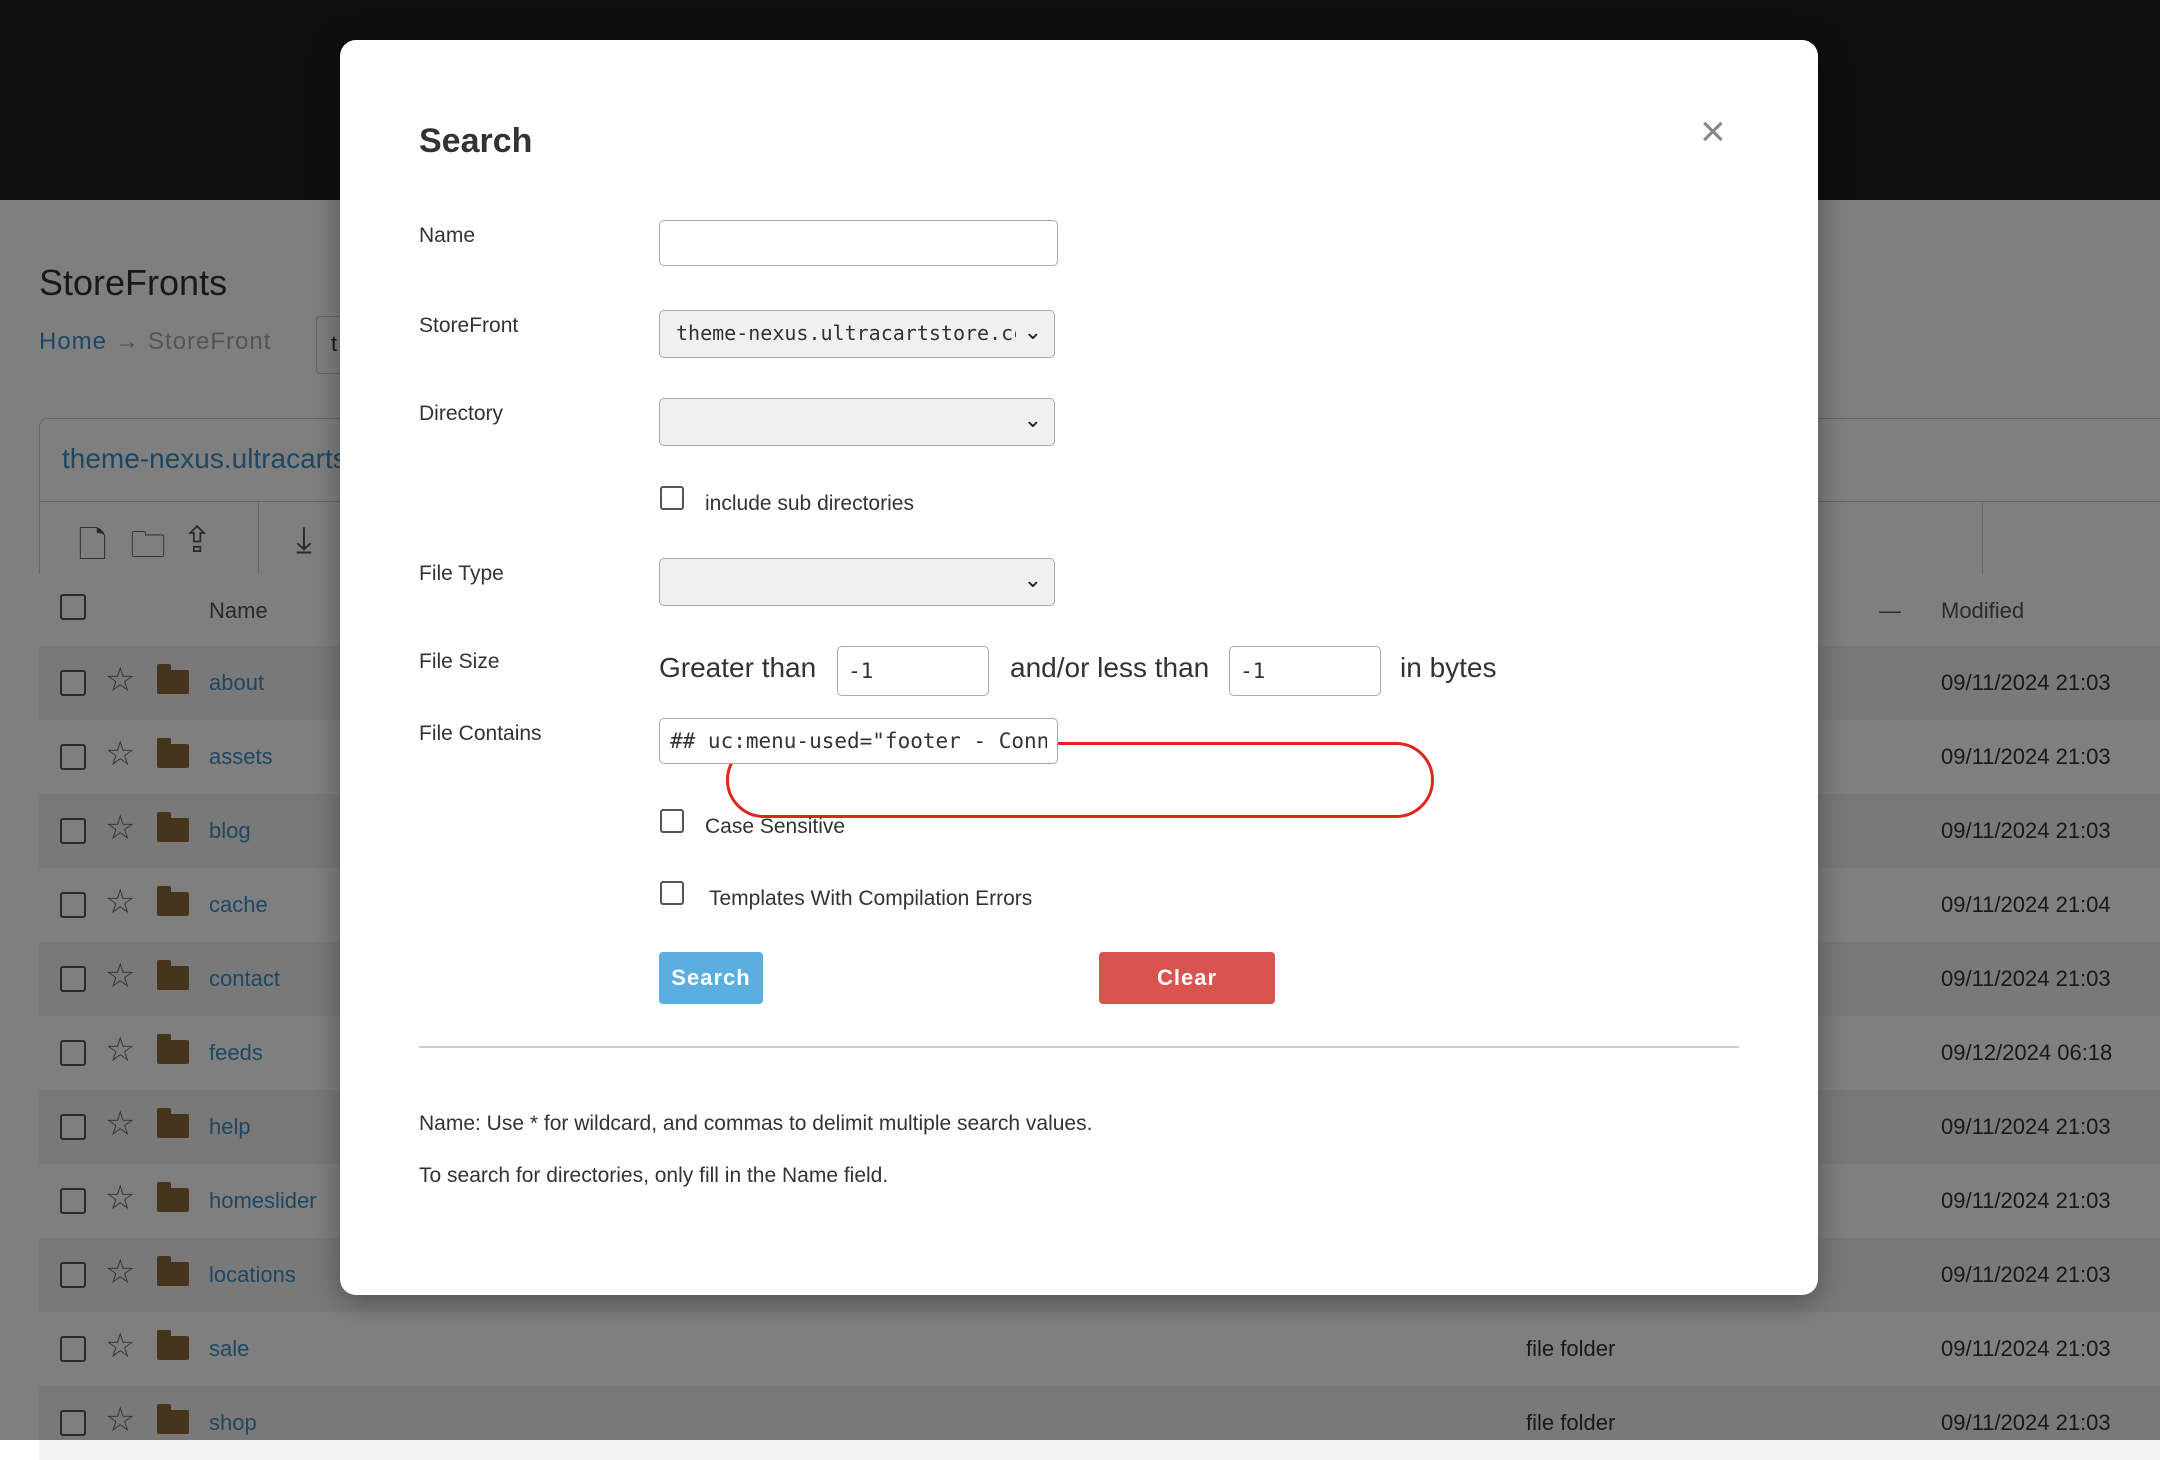 This screenshot has height=1460, width=2160. Describe the element at coordinates (672, 893) in the screenshot. I see `compilation-errors-checkbox` at that location.